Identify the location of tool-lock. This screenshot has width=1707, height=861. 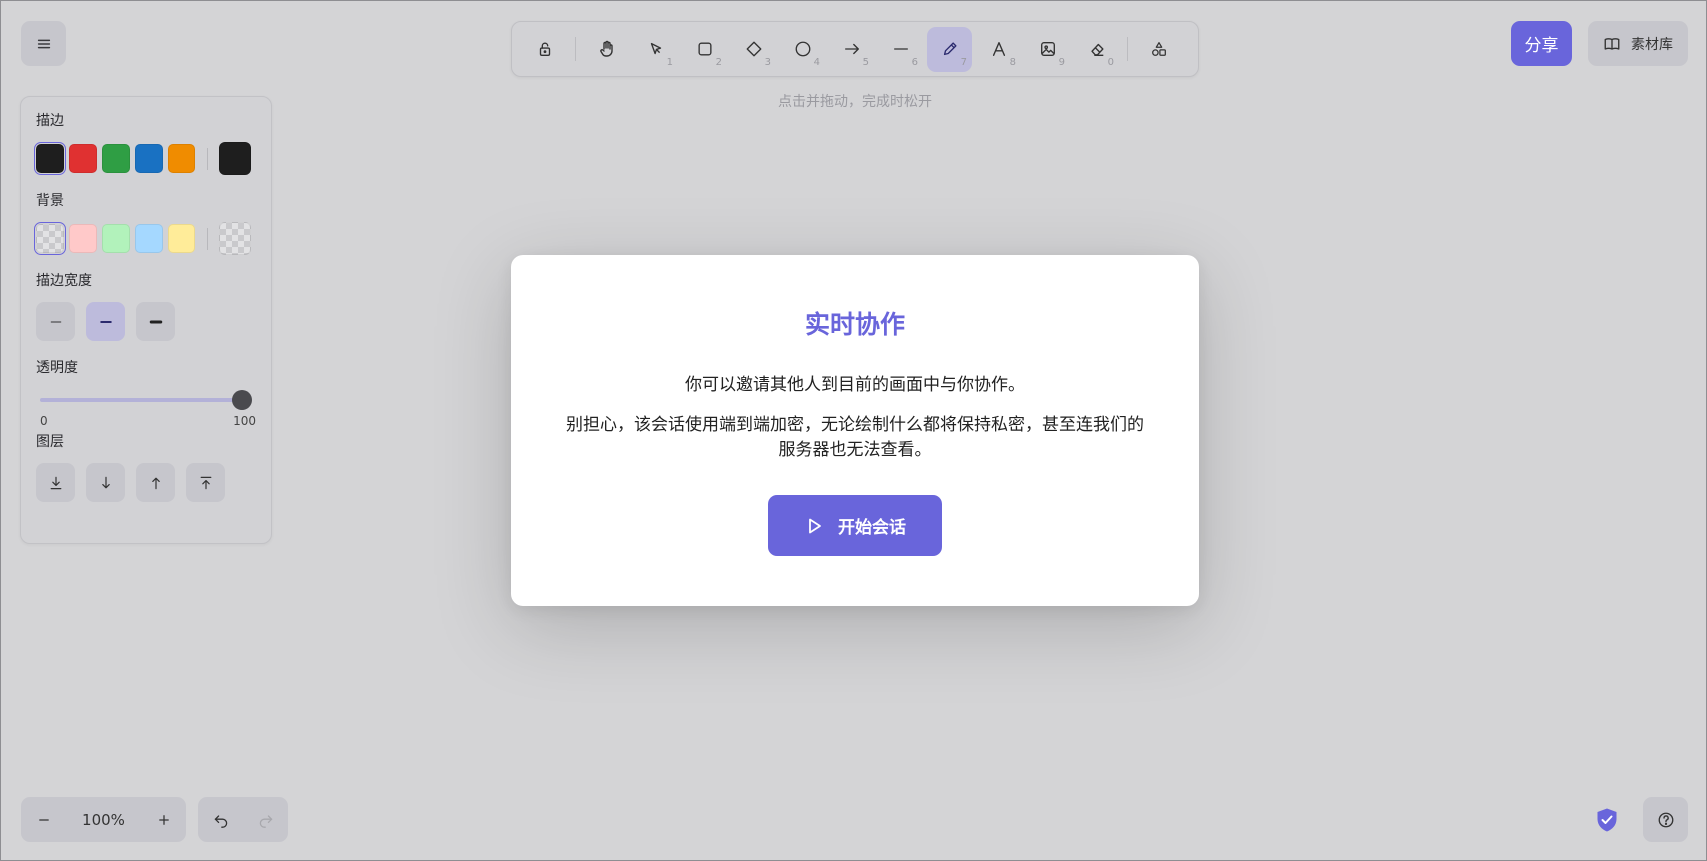
(544, 49).